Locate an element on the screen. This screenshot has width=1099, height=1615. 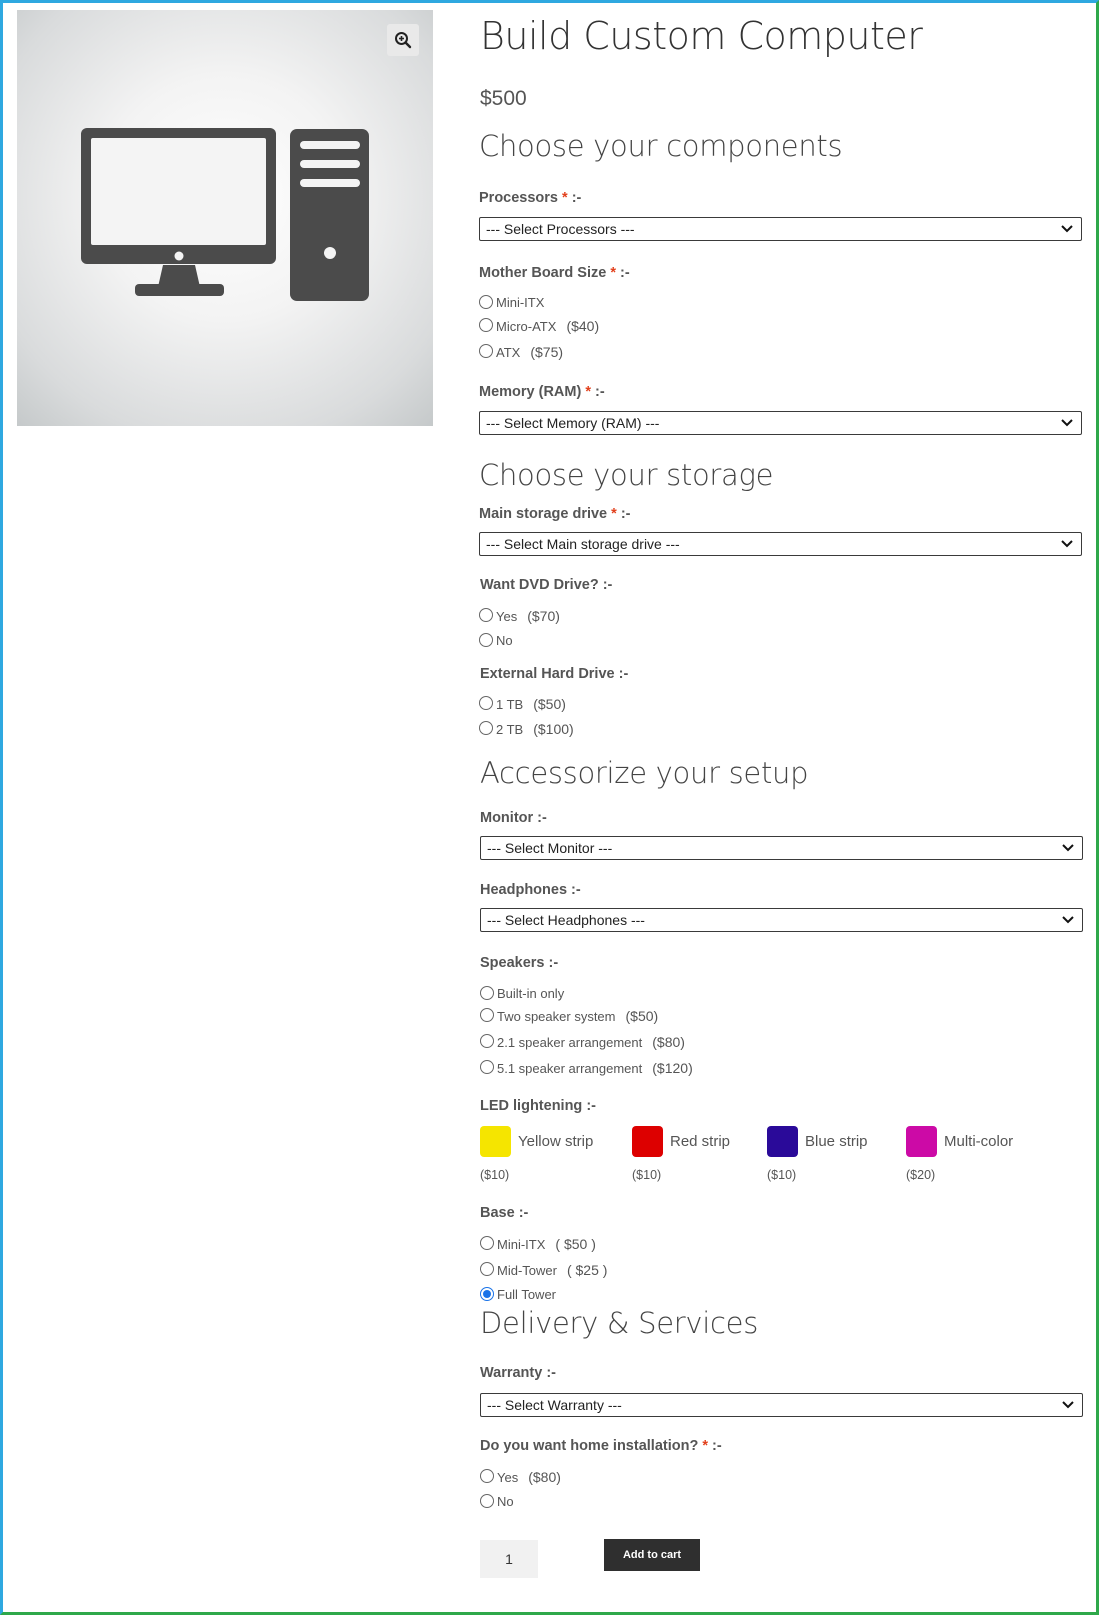
section-accessorize-heading: Accessorize your setup is located at coordinates (644, 773).